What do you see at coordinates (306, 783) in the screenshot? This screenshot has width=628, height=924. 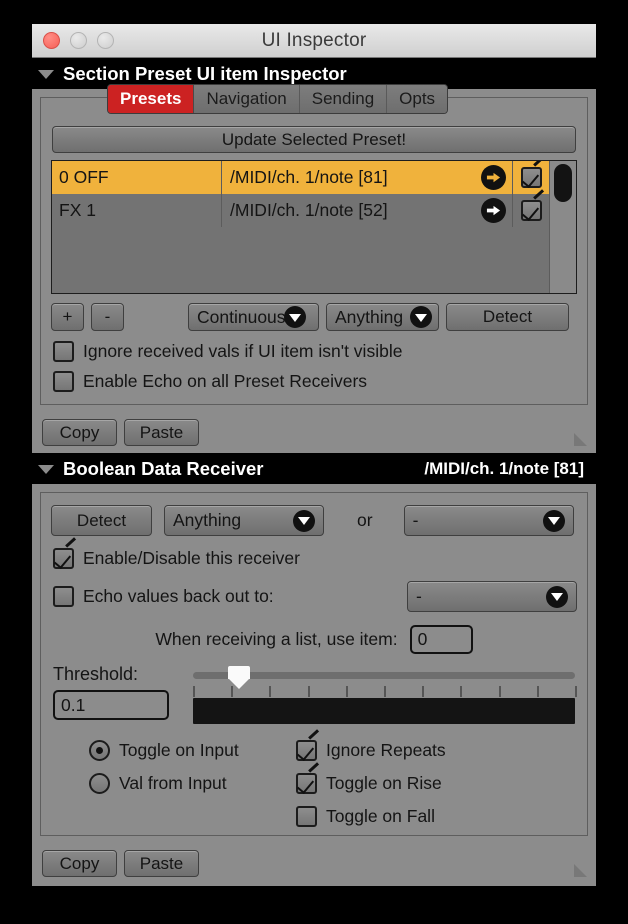 I see `toggle-on-rise-checkbox` at bounding box center [306, 783].